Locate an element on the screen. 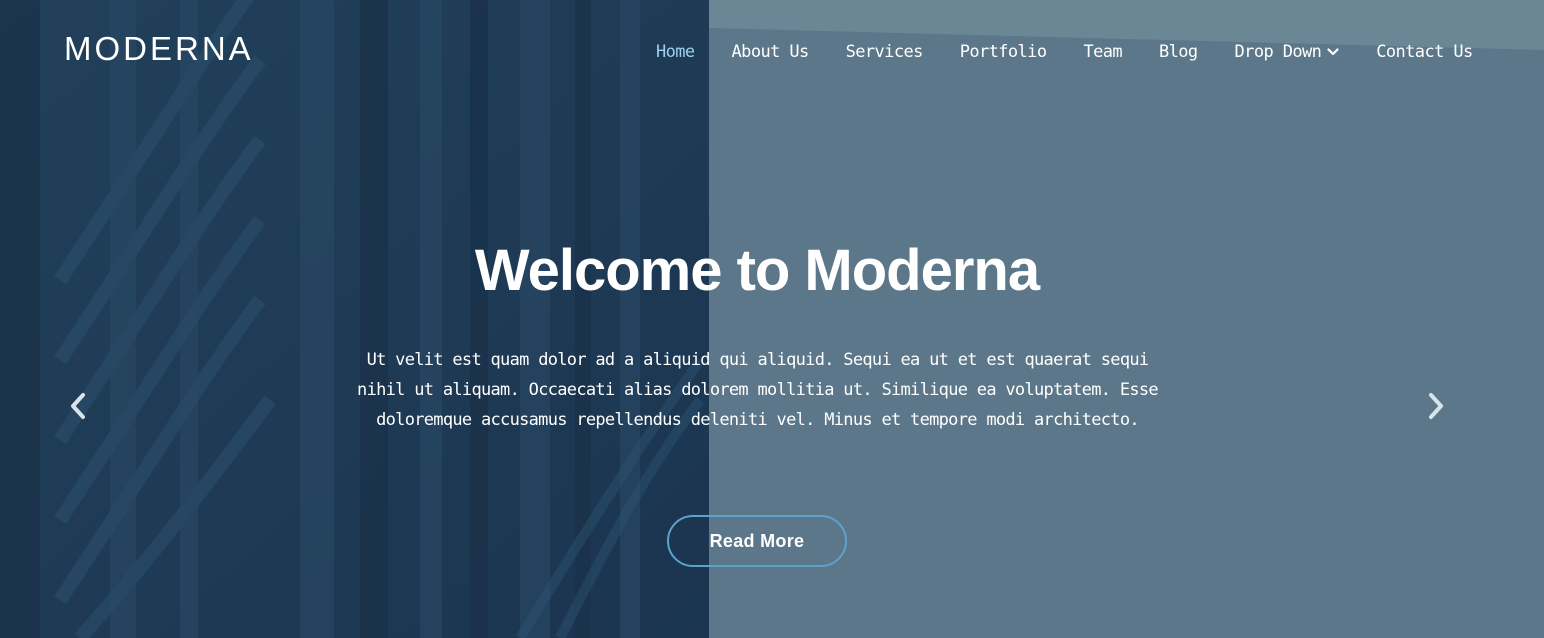 The width and height of the screenshot is (1544, 638). nav-item-blog: Blog is located at coordinates (1178, 52).